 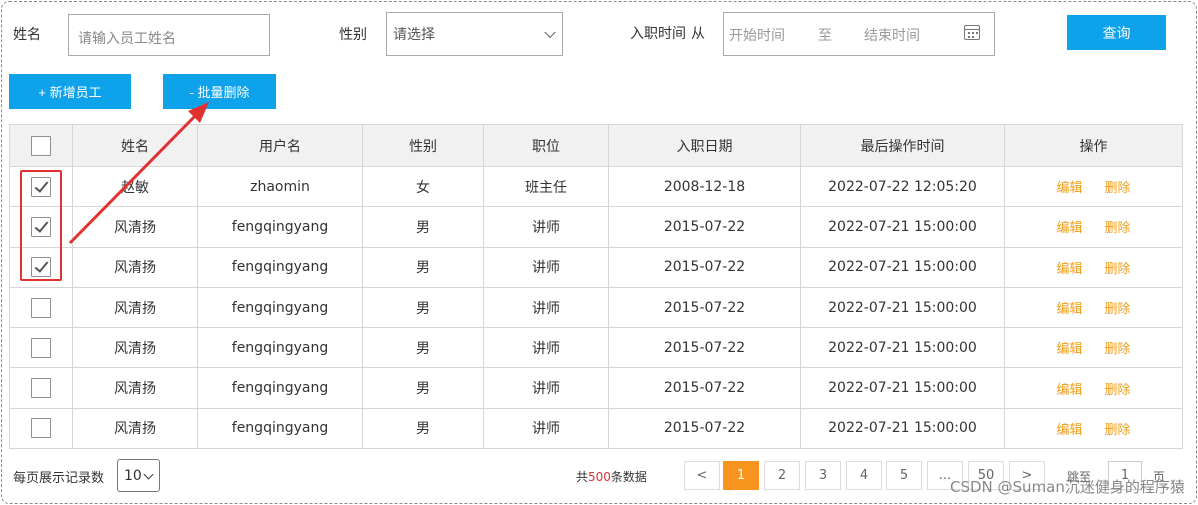 I want to click on total-suffix: 条数据, so click(x=628, y=477).